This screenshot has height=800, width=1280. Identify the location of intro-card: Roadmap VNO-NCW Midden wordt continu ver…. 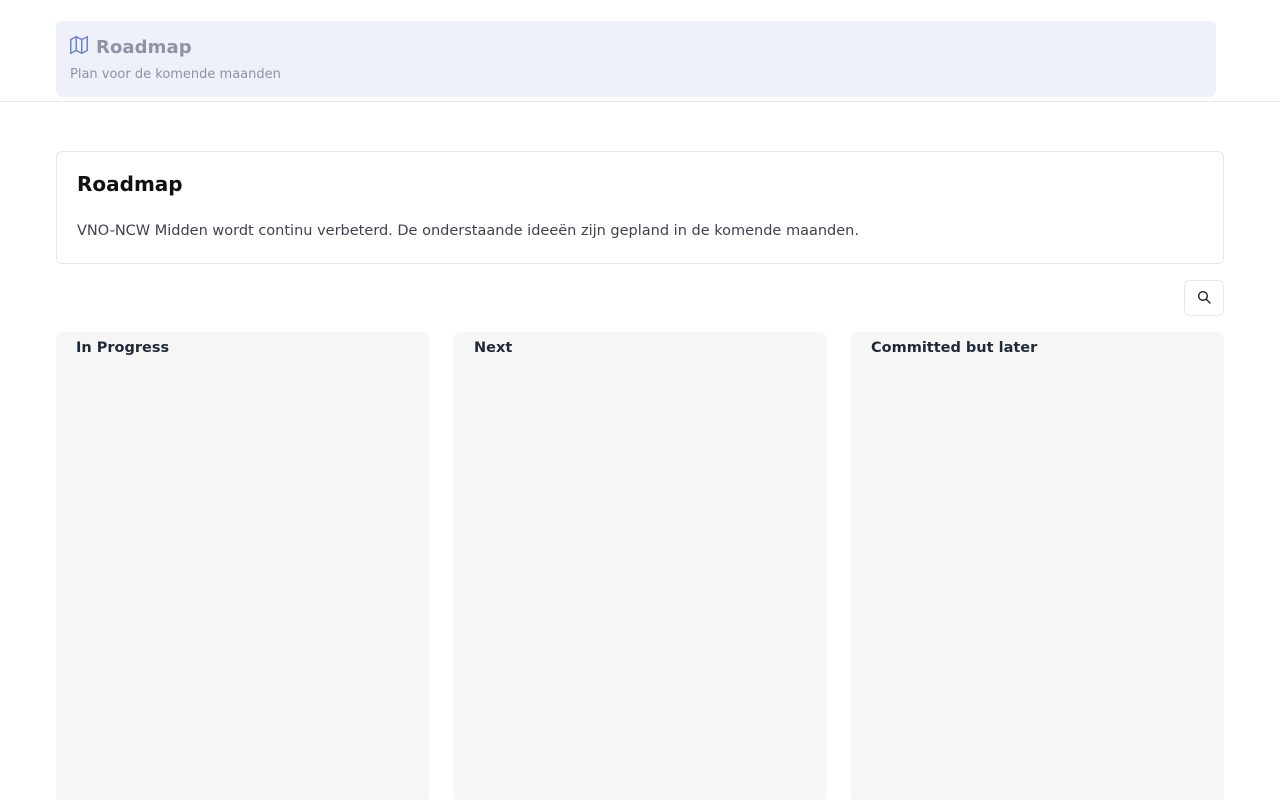
(640, 207).